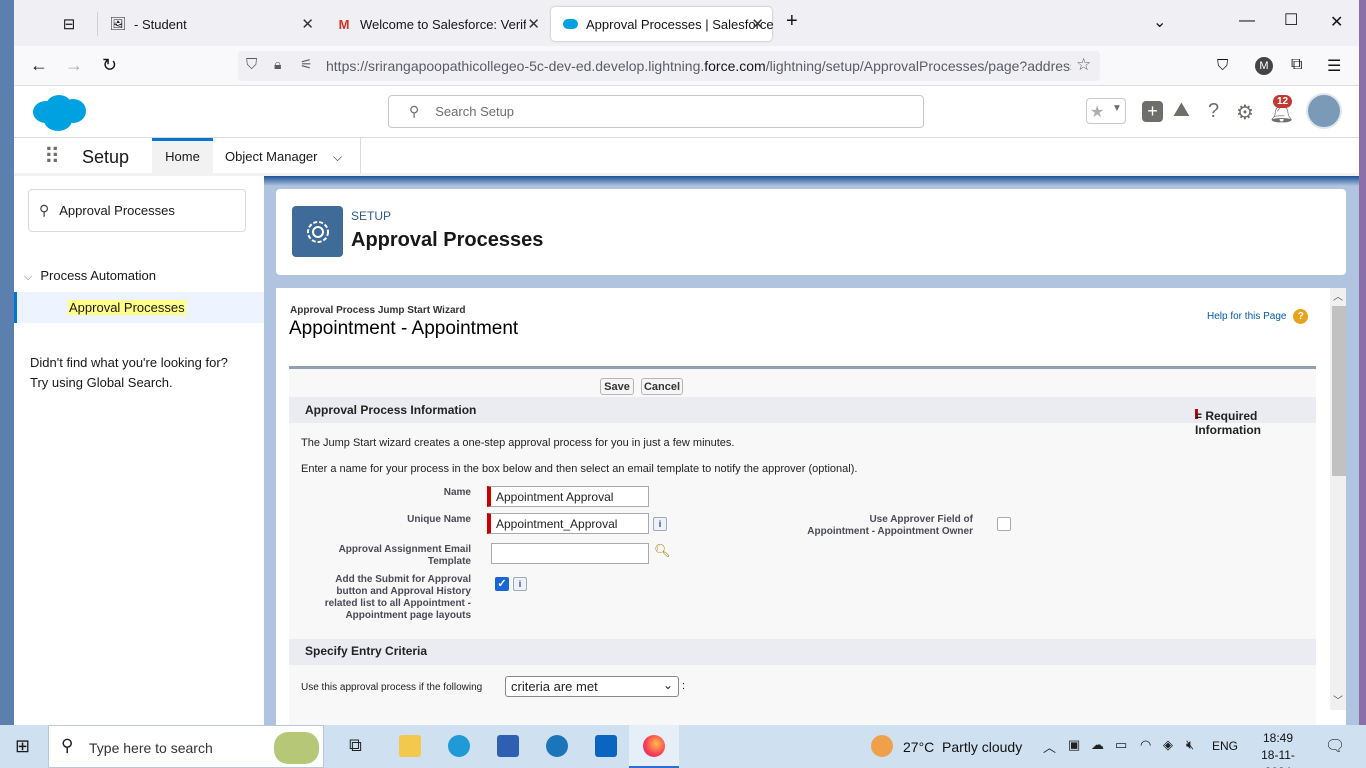  Describe the element at coordinates (1339, 391) in the screenshot. I see `scrollbar-thumb` at that location.